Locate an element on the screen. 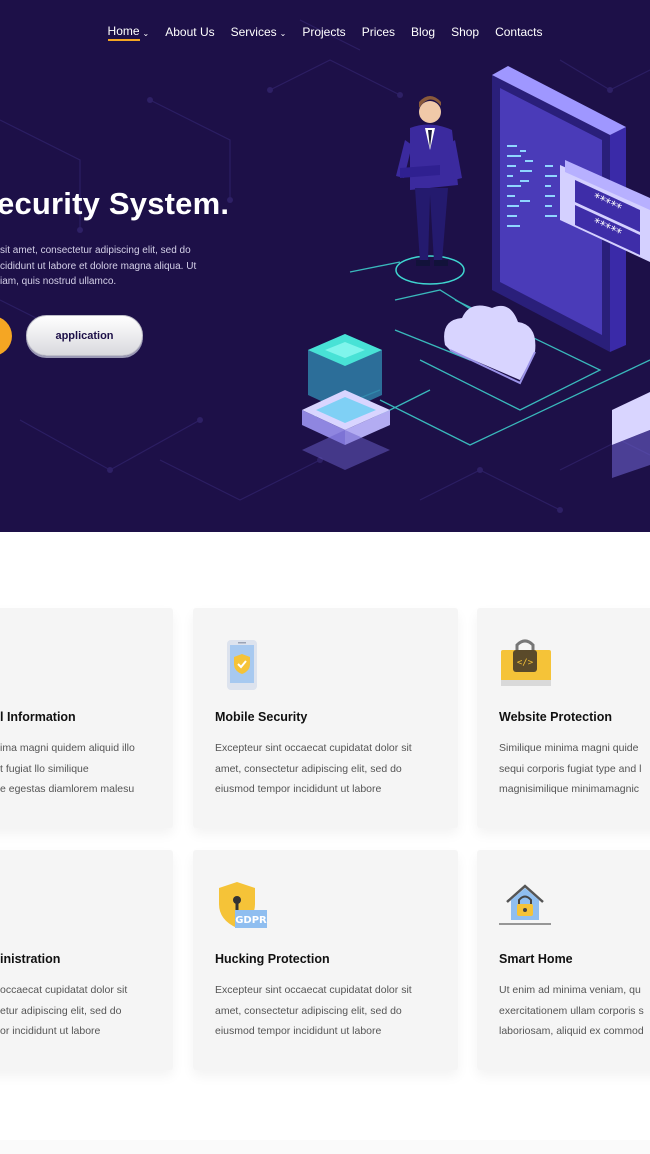 This screenshot has height=1154, width=650. gdpr-badge-text: GDPR is located at coordinates (251, 920).